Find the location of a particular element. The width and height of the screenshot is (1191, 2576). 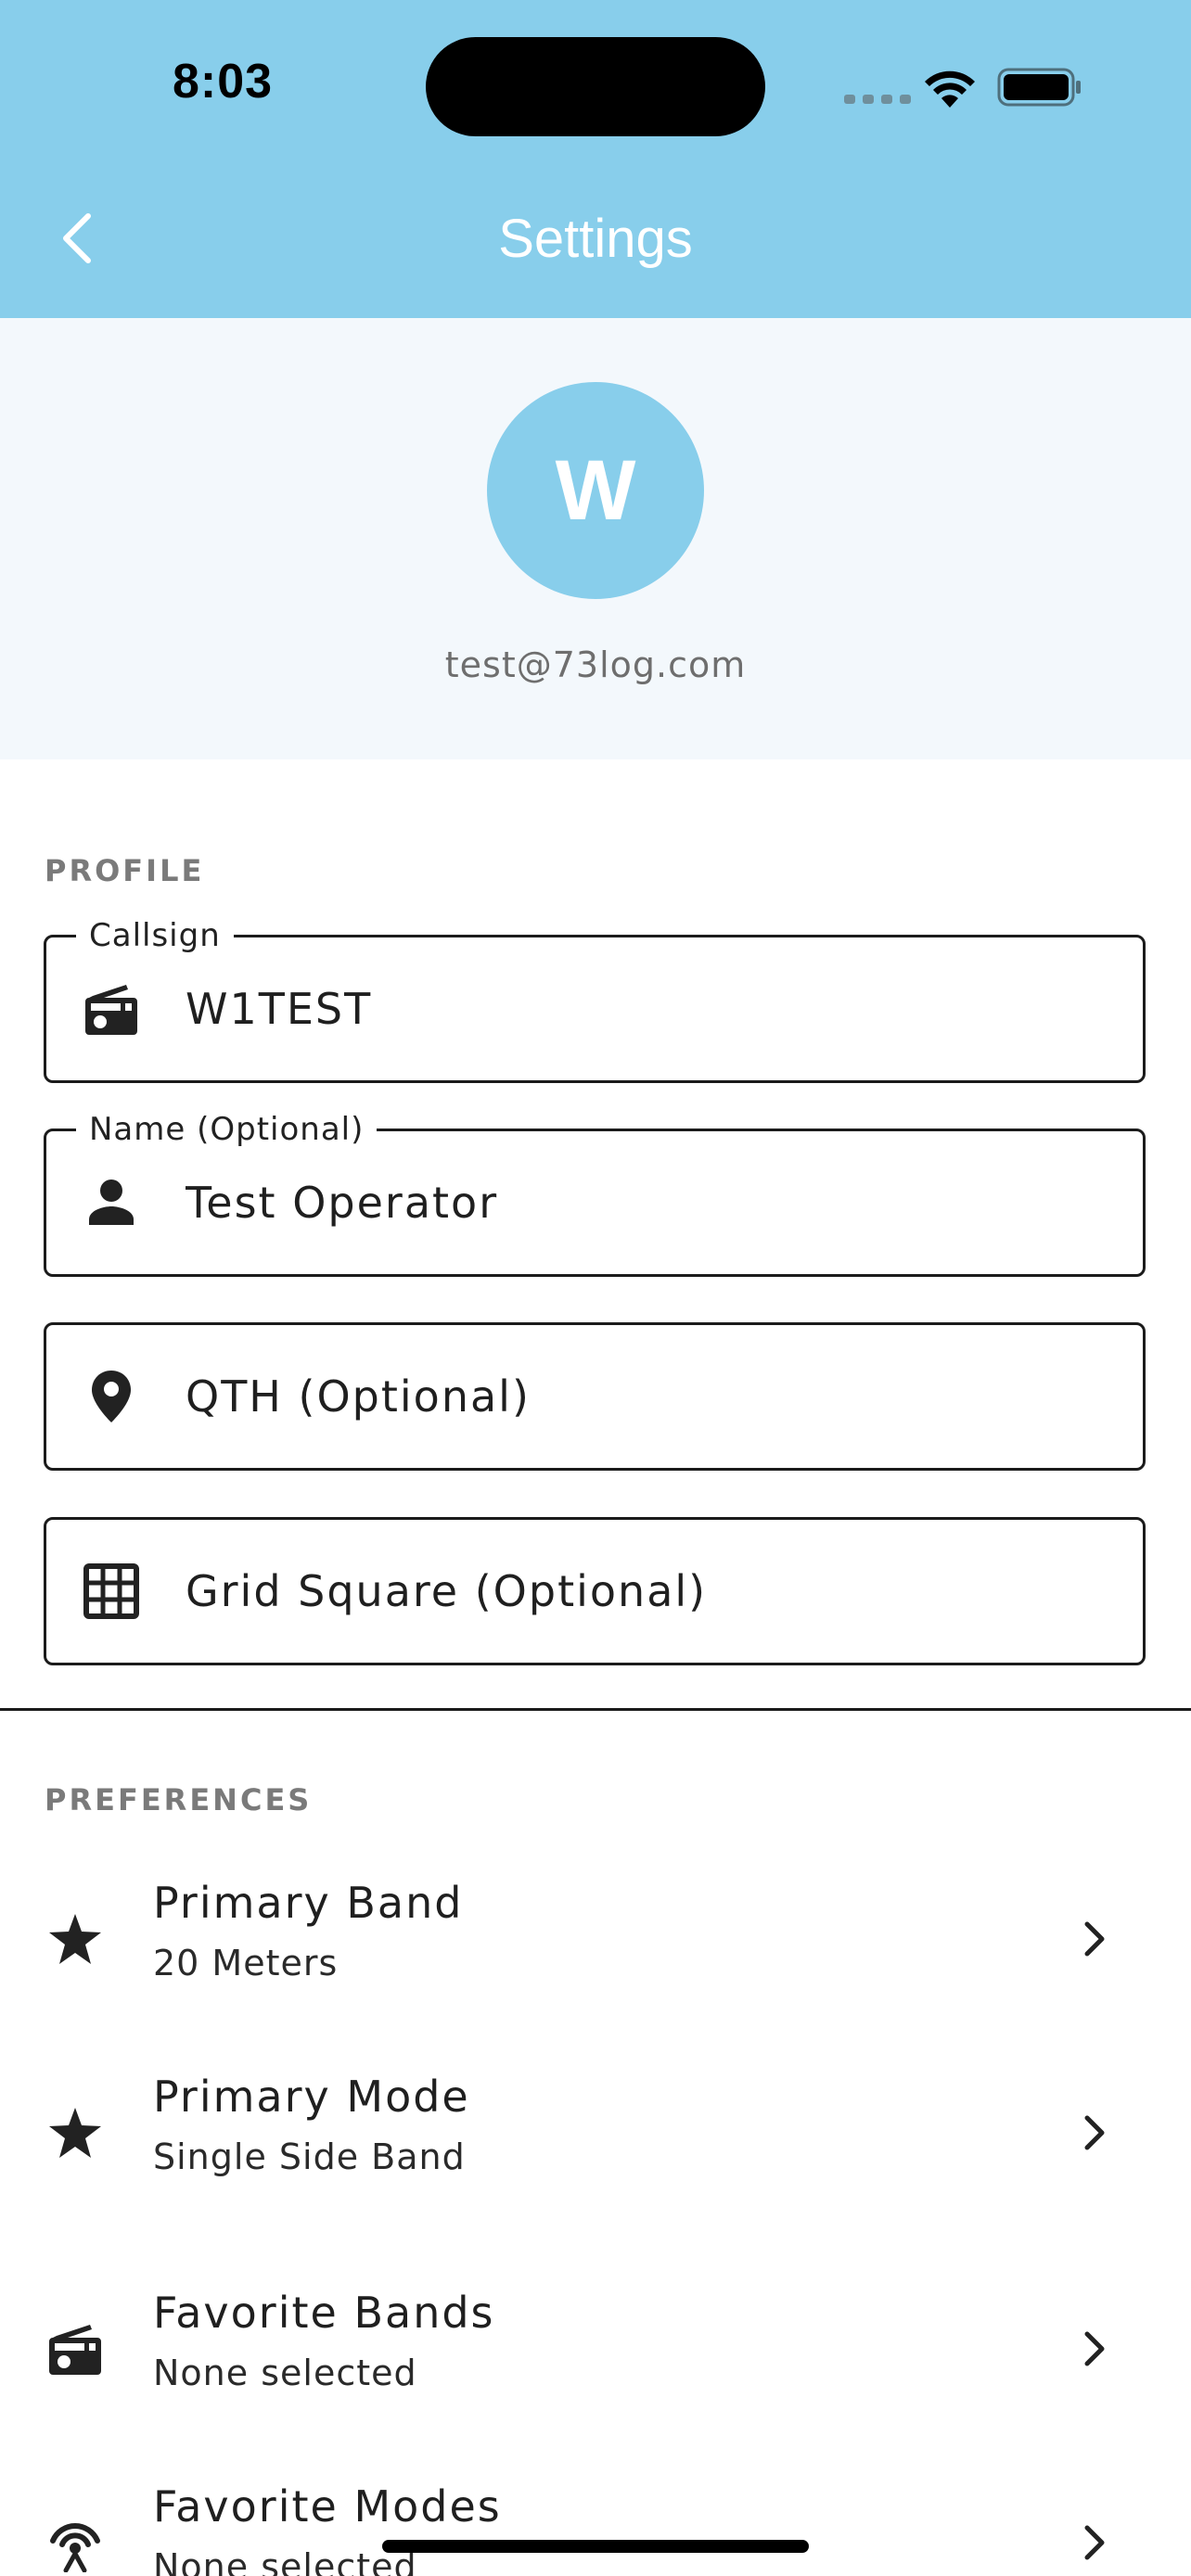

location-pin-icon is located at coordinates (111, 1397).